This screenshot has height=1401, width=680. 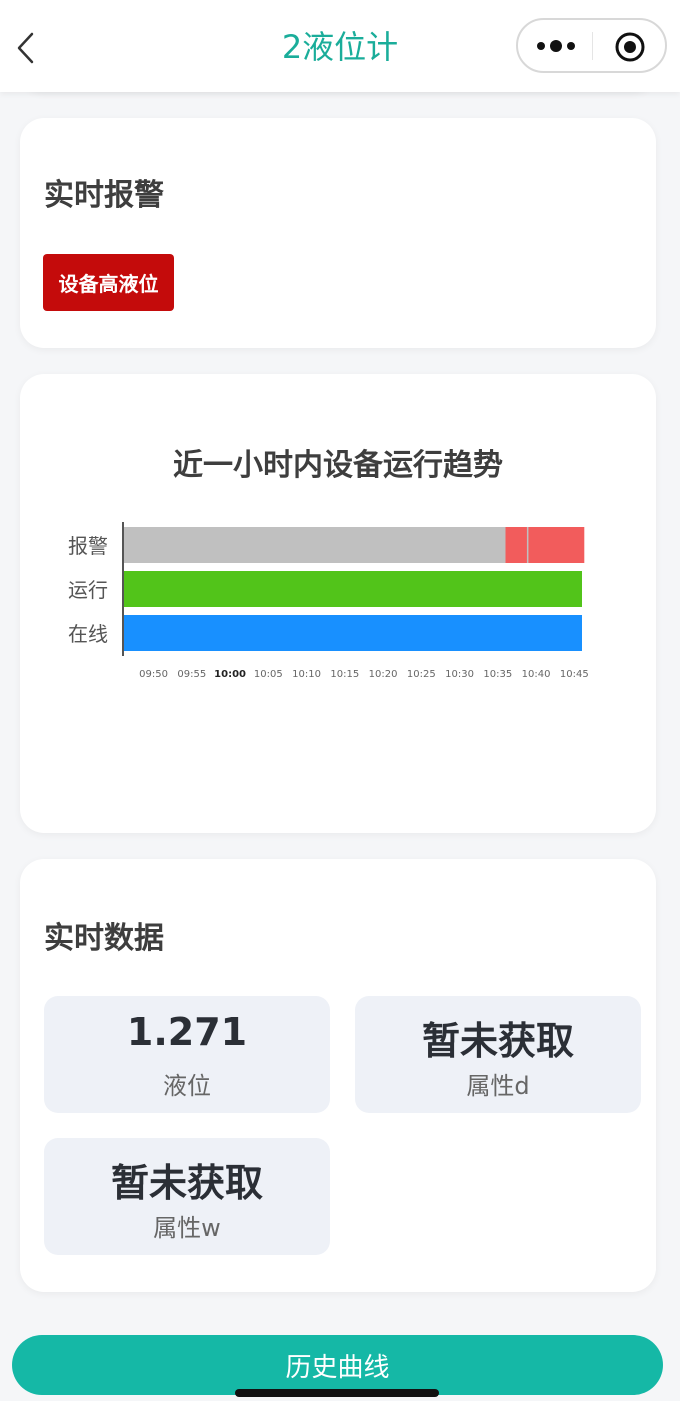 What do you see at coordinates (153, 674) in the screenshot?
I see `x-tick-label: 09:50` at bounding box center [153, 674].